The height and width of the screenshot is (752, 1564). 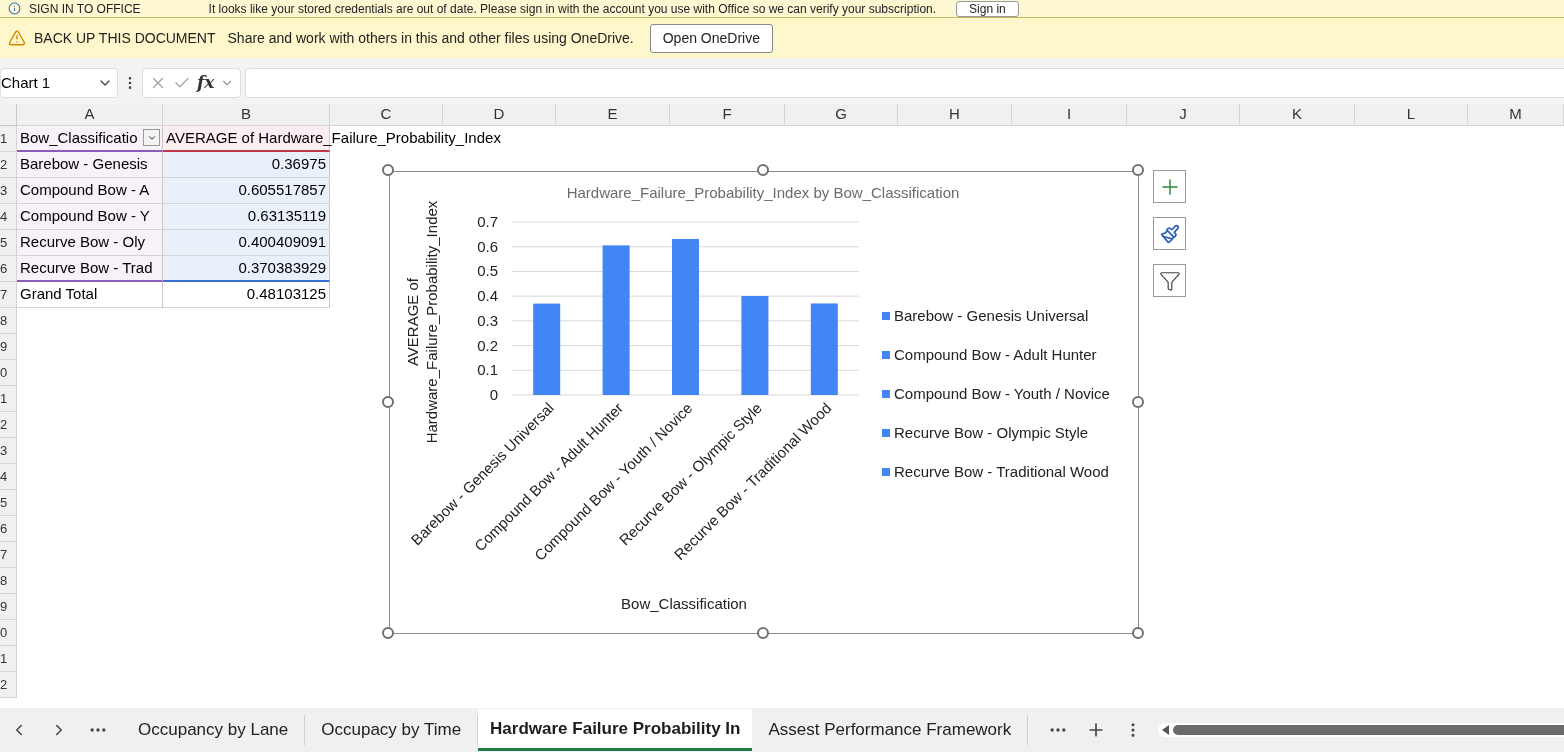 What do you see at coordinates (1183, 115) in the screenshot?
I see `column-header: J` at bounding box center [1183, 115].